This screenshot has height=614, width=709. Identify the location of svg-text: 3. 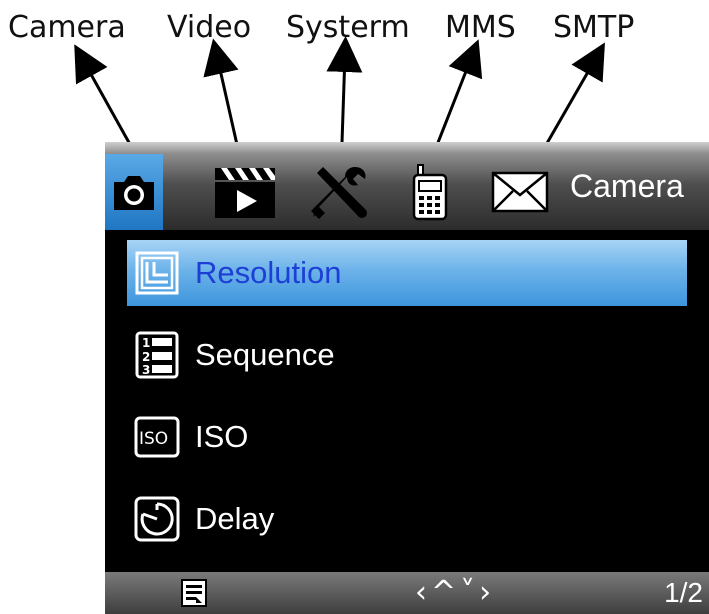
(146, 370).